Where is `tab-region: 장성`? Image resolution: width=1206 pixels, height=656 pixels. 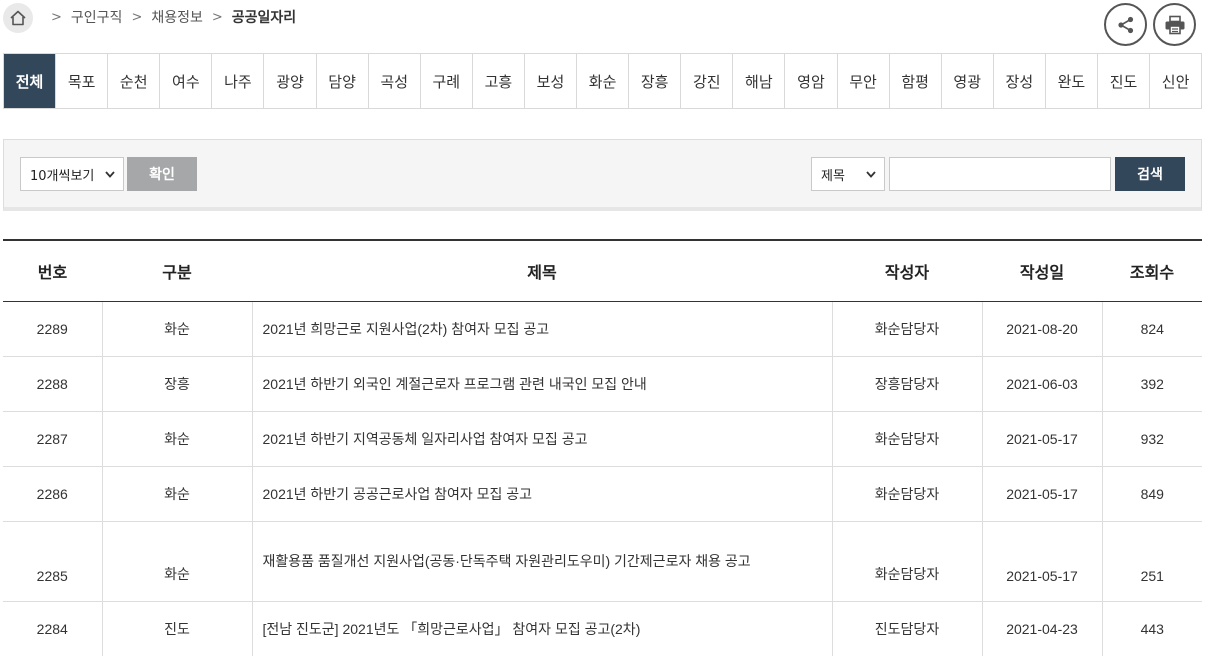 tab-region: 장성 is located at coordinates (1019, 81).